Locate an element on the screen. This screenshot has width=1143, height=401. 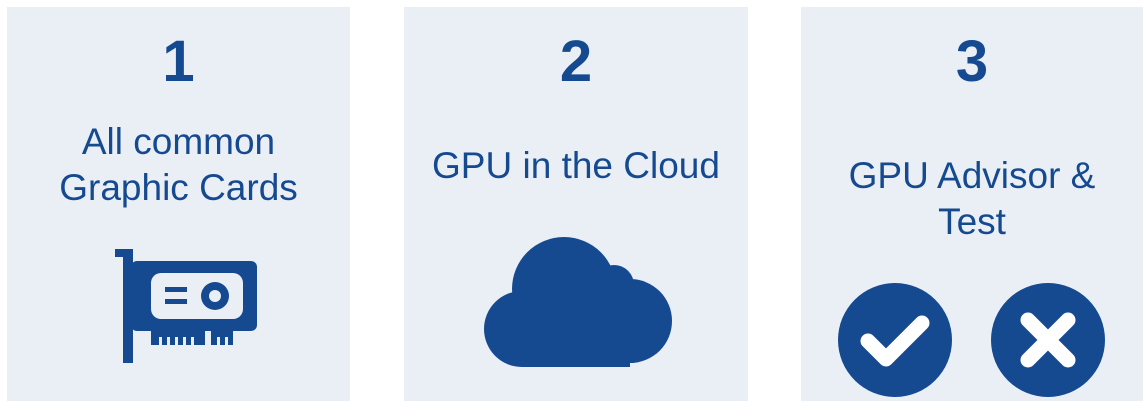
checkmark-circle-icon is located at coordinates (895, 340).